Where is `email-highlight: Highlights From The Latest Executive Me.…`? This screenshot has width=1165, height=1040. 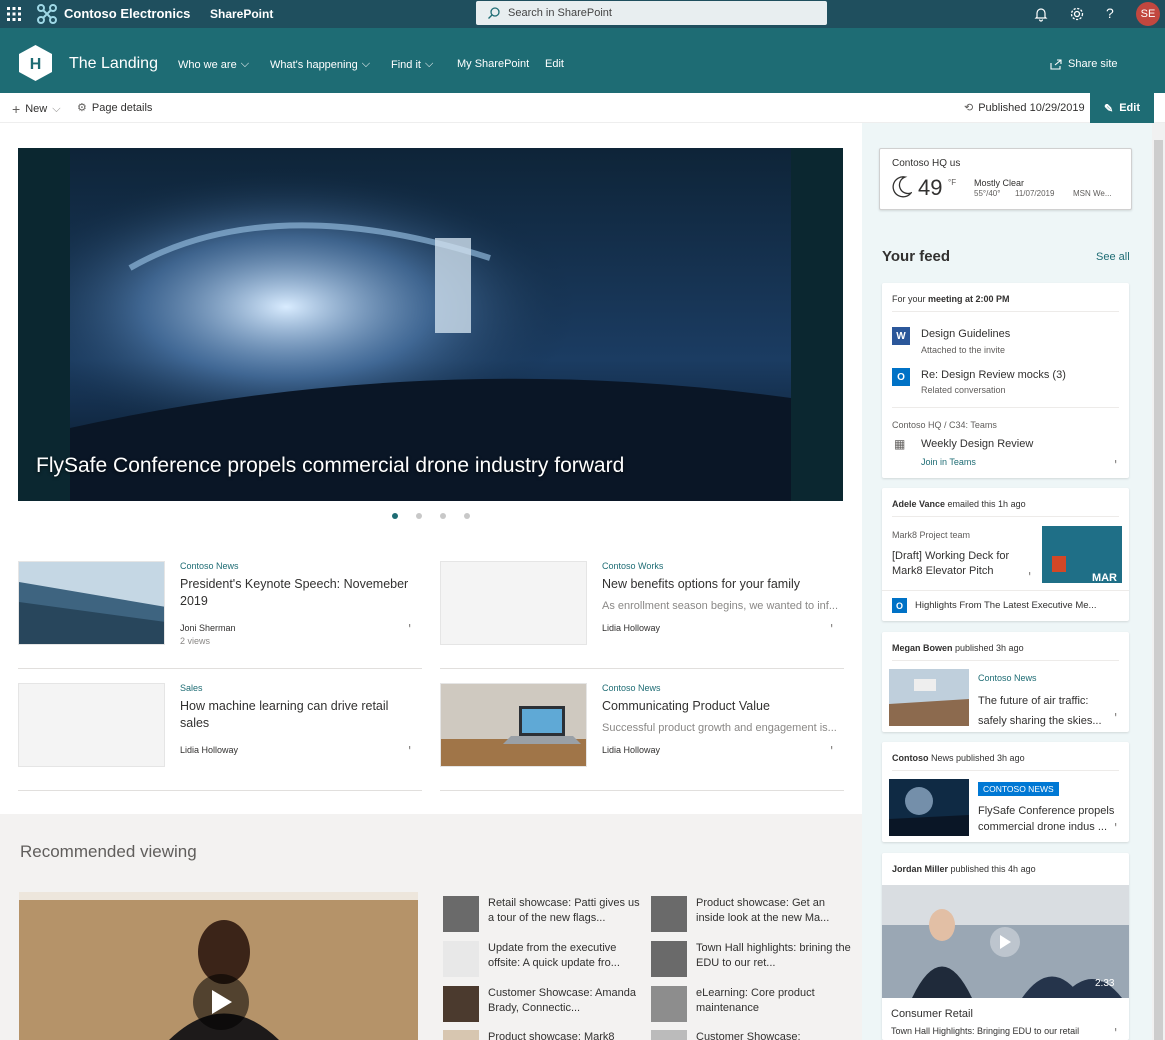 email-highlight: Highlights From The Latest Executive Me.… is located at coordinates (1005, 605).